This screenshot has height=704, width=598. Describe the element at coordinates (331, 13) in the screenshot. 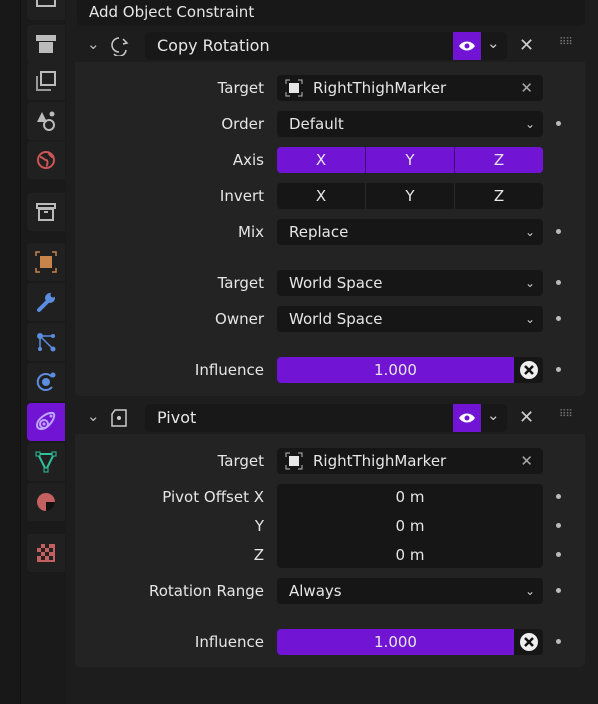

I see `add-object-constraint-button: Add Object Constraint` at that location.